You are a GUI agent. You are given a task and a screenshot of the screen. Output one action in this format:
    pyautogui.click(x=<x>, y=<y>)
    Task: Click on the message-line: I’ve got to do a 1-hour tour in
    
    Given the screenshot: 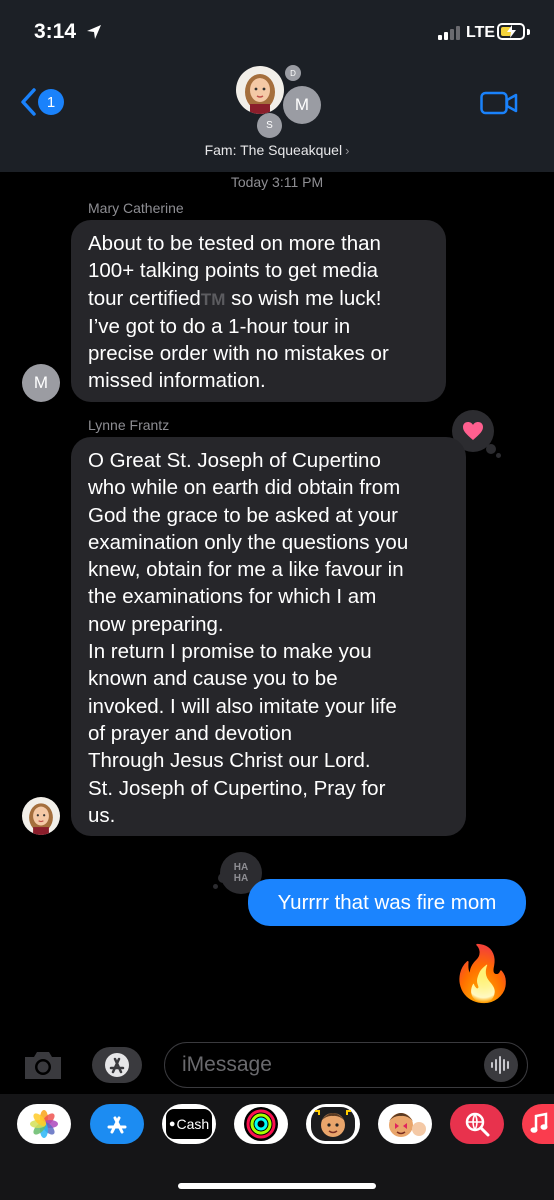 What is the action you would take?
    pyautogui.click(x=219, y=326)
    